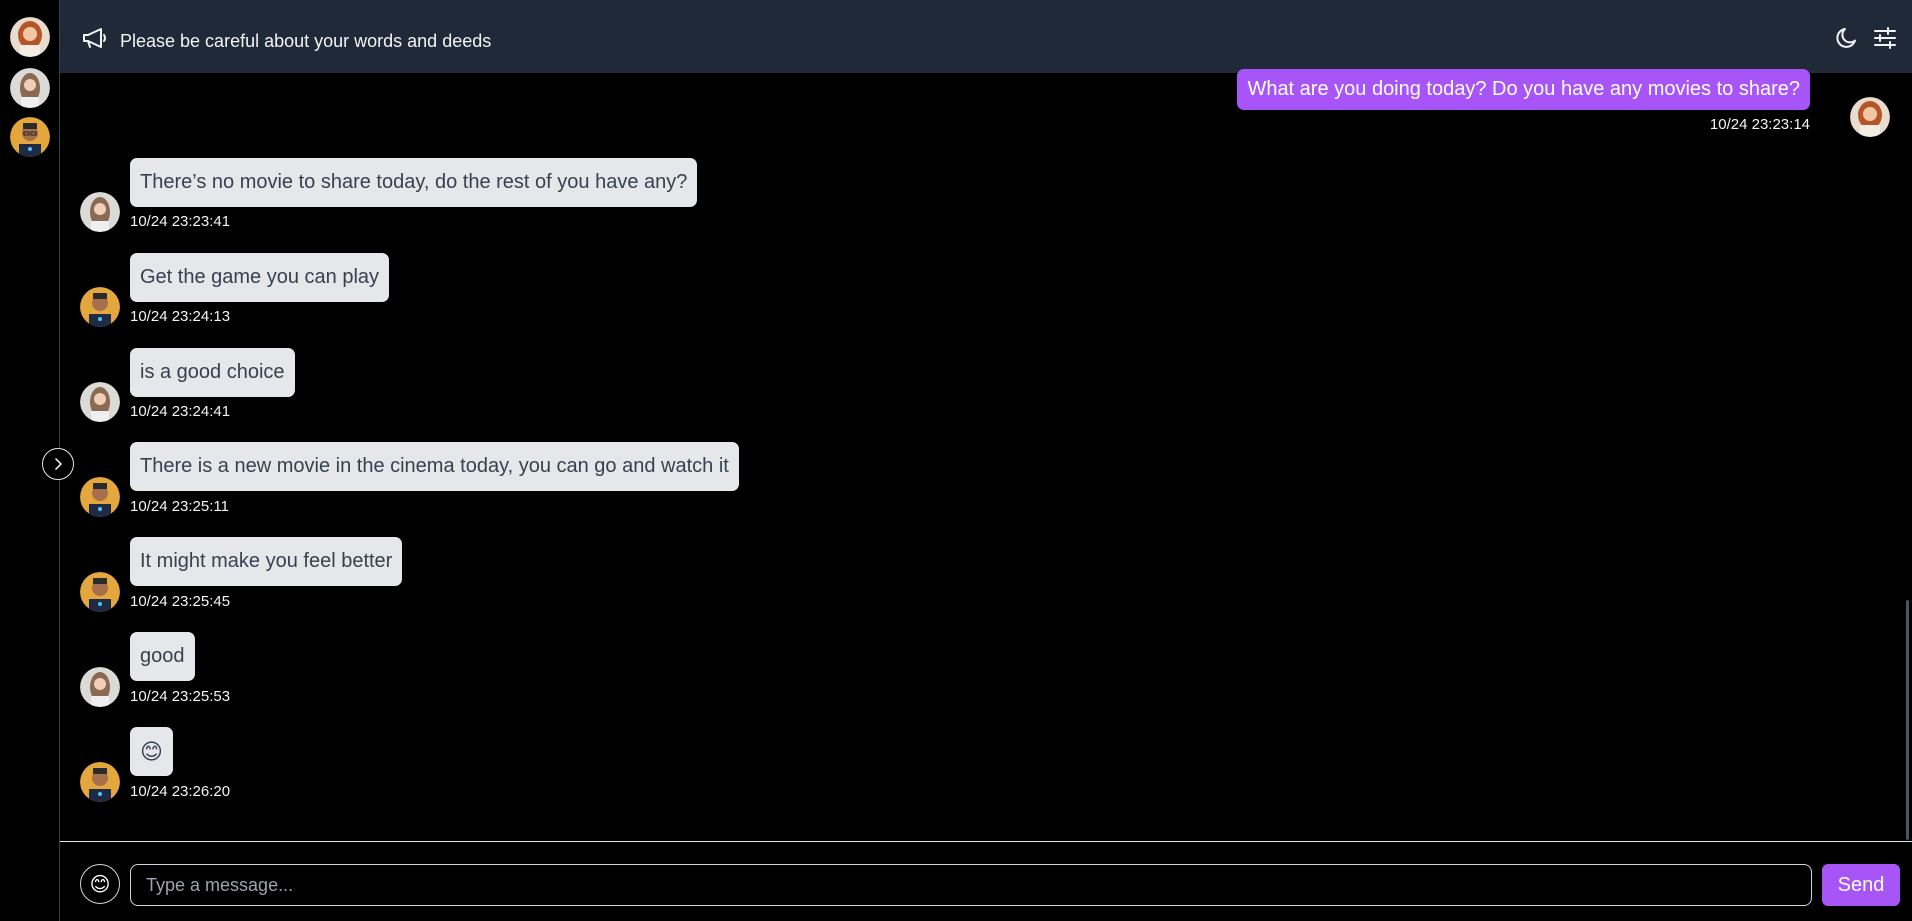 This screenshot has height=921, width=1912. What do you see at coordinates (266, 561) in the screenshot?
I see `message-bubble: It might make you feel better` at bounding box center [266, 561].